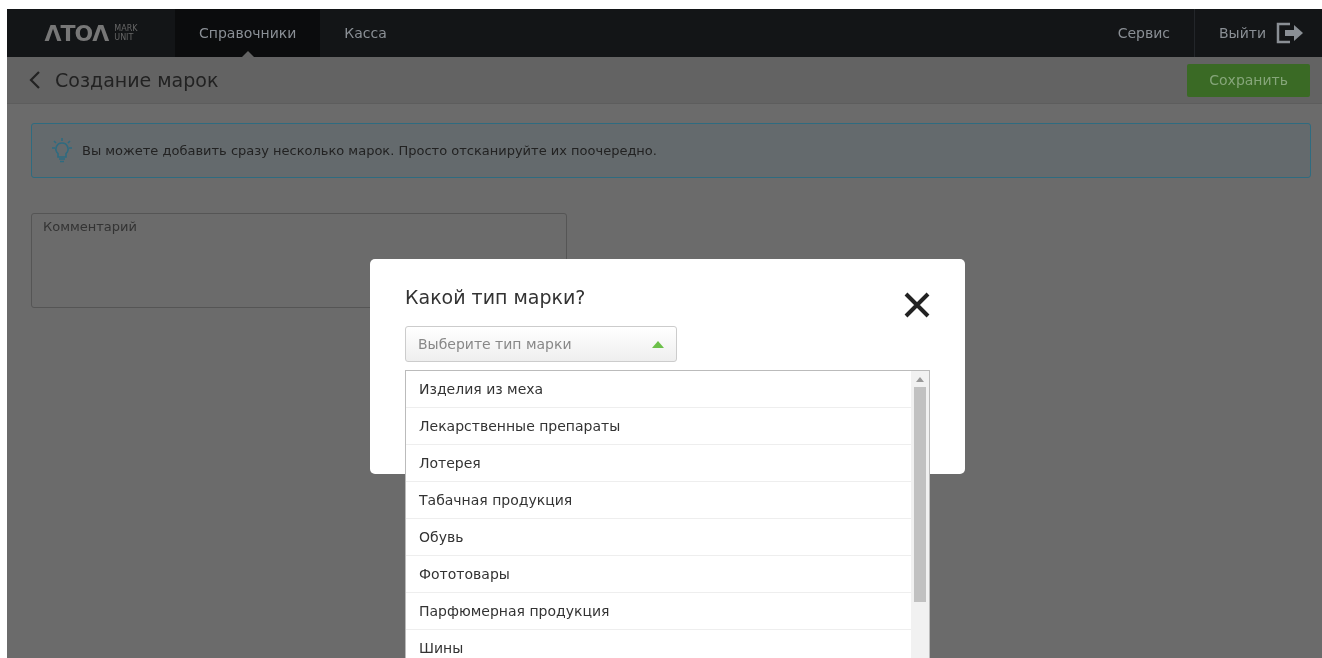 This screenshot has width=1322, height=658. Describe the element at coordinates (658, 344) in the screenshot. I see `caret-up-icon` at that location.